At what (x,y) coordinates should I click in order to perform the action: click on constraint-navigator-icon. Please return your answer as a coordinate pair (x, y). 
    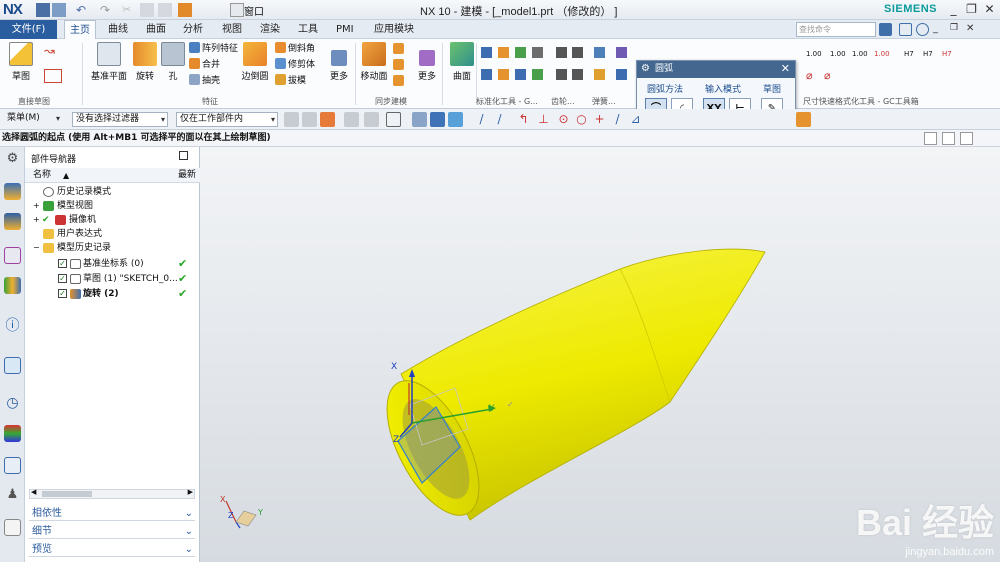
    Looking at the image, I should click on (12, 221).